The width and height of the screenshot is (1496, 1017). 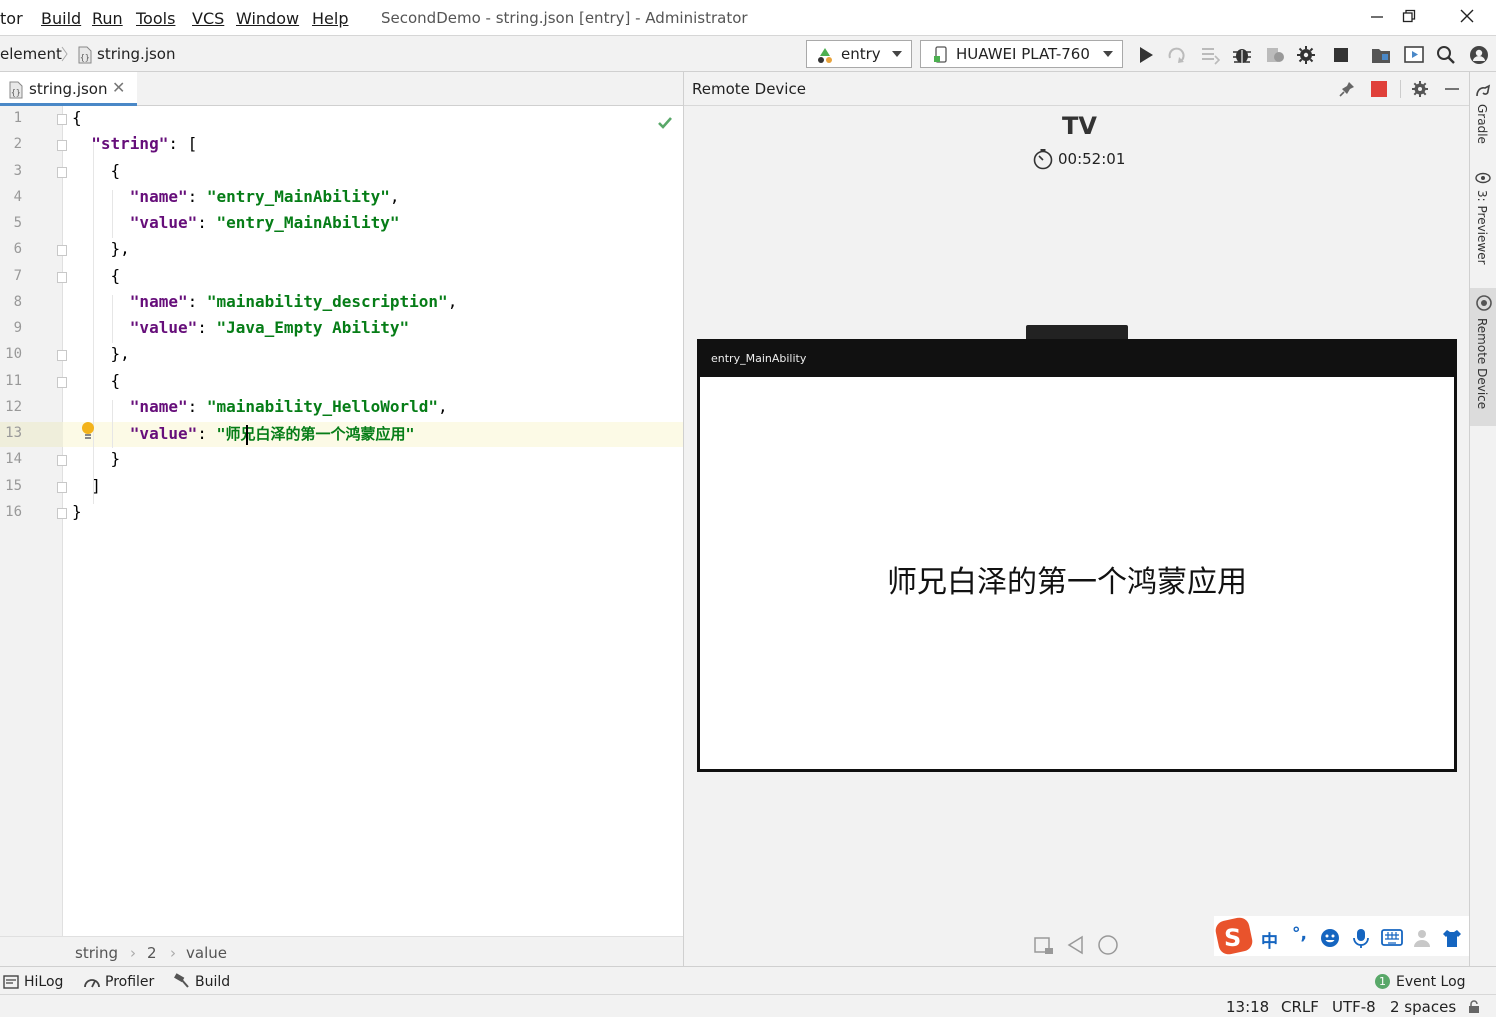 I want to click on chevron-right-icon: ›, so click(x=133, y=953).